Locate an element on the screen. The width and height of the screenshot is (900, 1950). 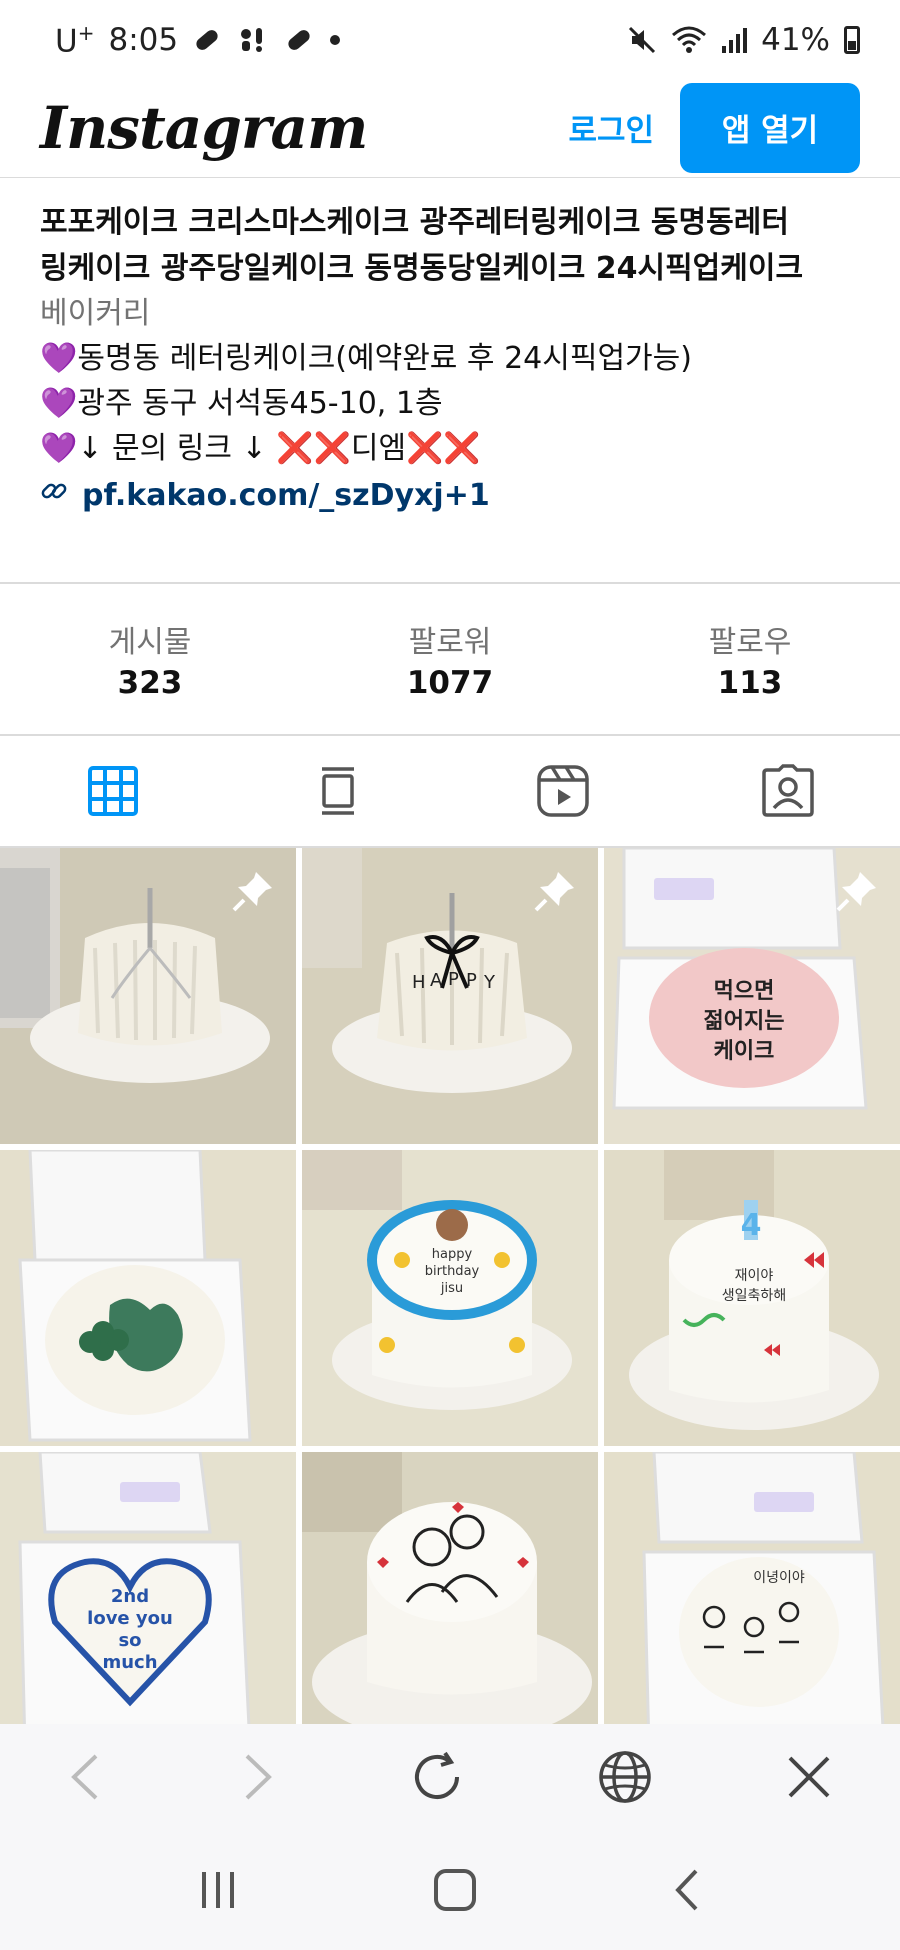
cake-photo: happy birthday jisu is located at coordinates (450, 1298).